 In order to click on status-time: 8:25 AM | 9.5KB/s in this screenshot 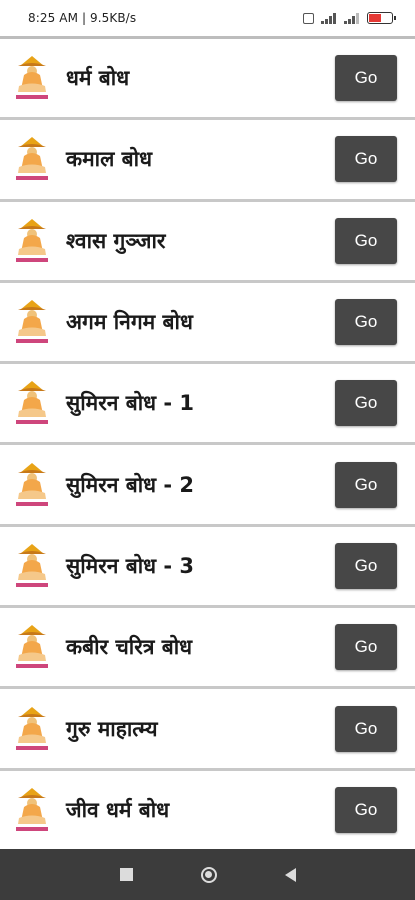, I will do `click(82, 18)`.